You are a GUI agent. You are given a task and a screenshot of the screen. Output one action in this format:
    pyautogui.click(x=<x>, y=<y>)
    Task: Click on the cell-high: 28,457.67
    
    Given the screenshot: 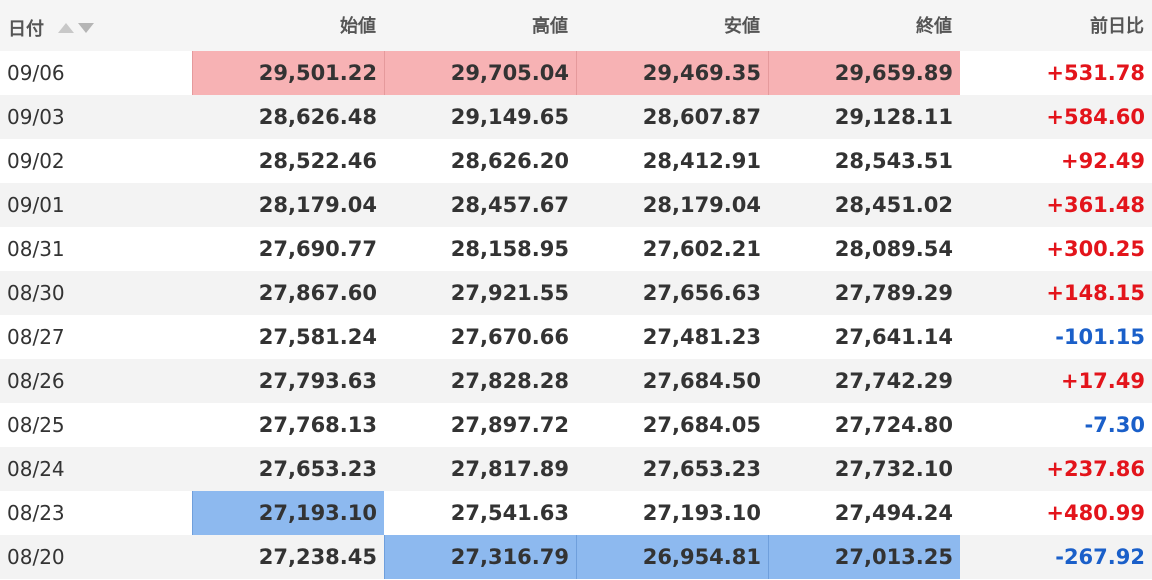 What is the action you would take?
    pyautogui.click(x=509, y=205)
    